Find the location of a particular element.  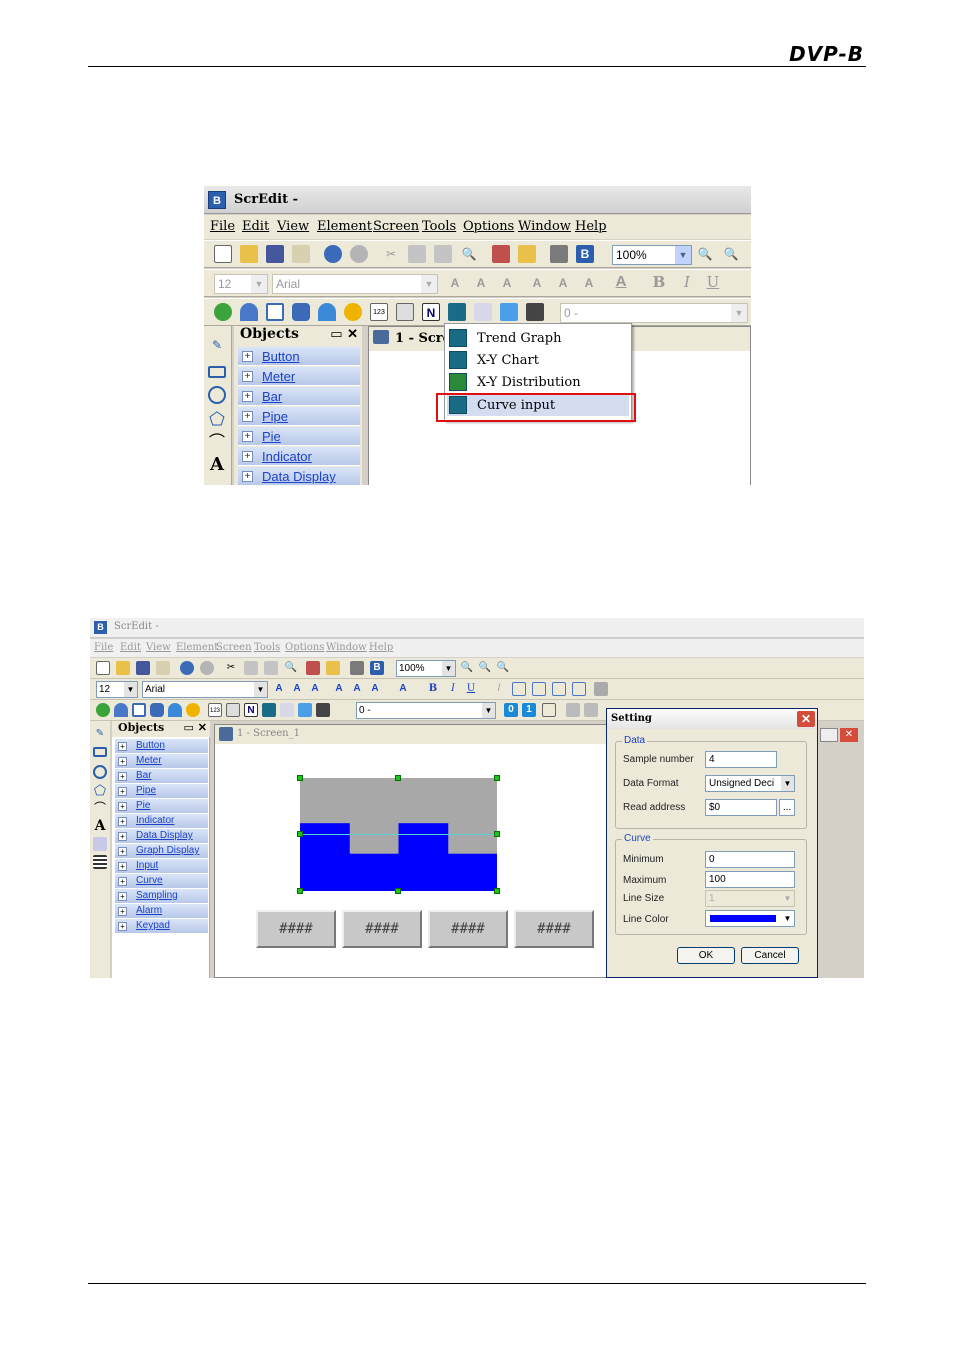

font-size-select: 12 ▼ is located at coordinates (241, 284).